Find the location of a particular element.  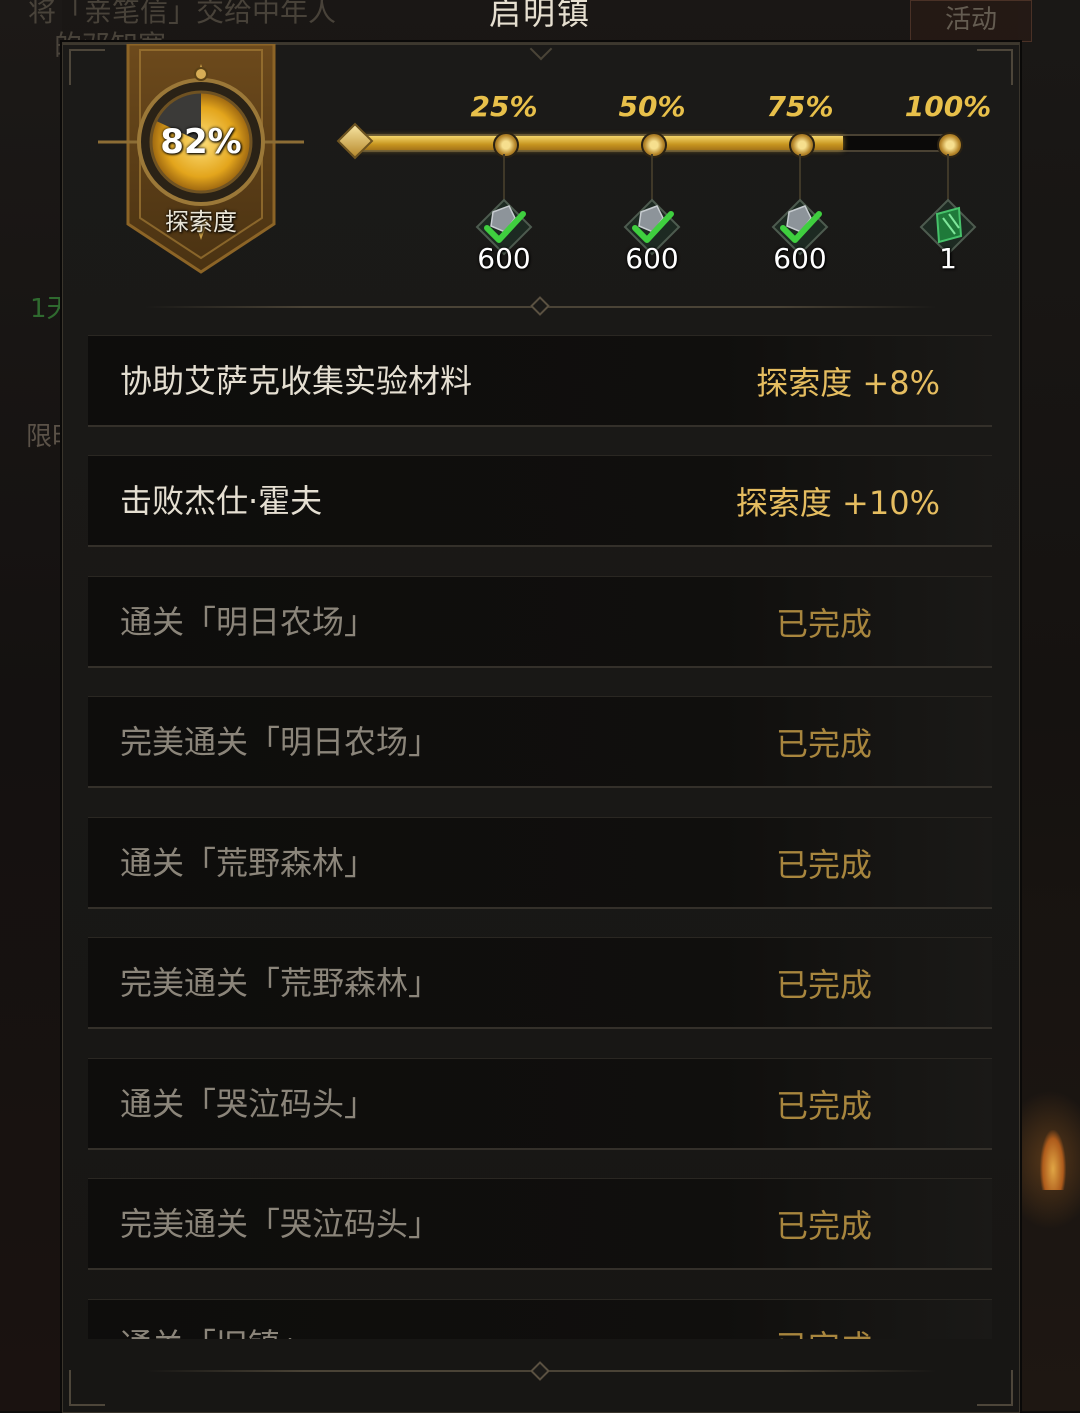

task-row: 完美通关「明日农场」 已完成 is located at coordinates (540, 742).